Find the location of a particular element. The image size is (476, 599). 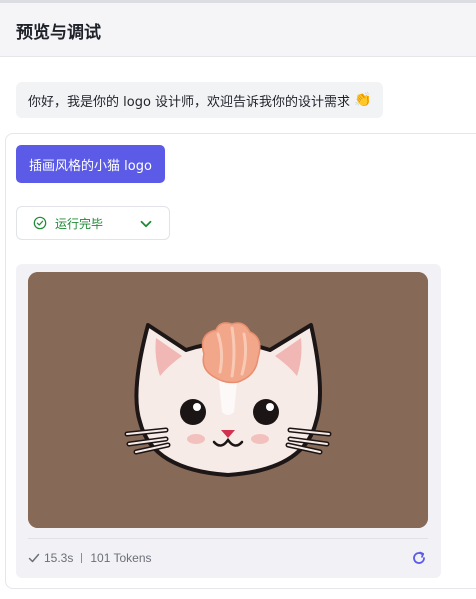

clapping-hands-icon: 👏 is located at coordinates (363, 100).